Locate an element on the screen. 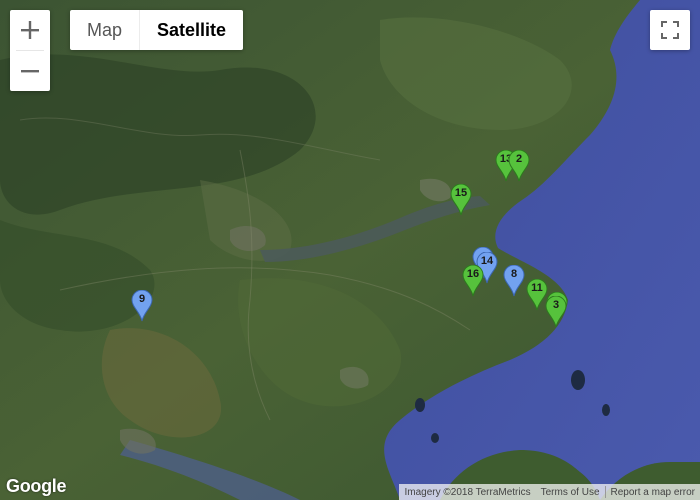  map-type-map-button: Map is located at coordinates (105, 30).